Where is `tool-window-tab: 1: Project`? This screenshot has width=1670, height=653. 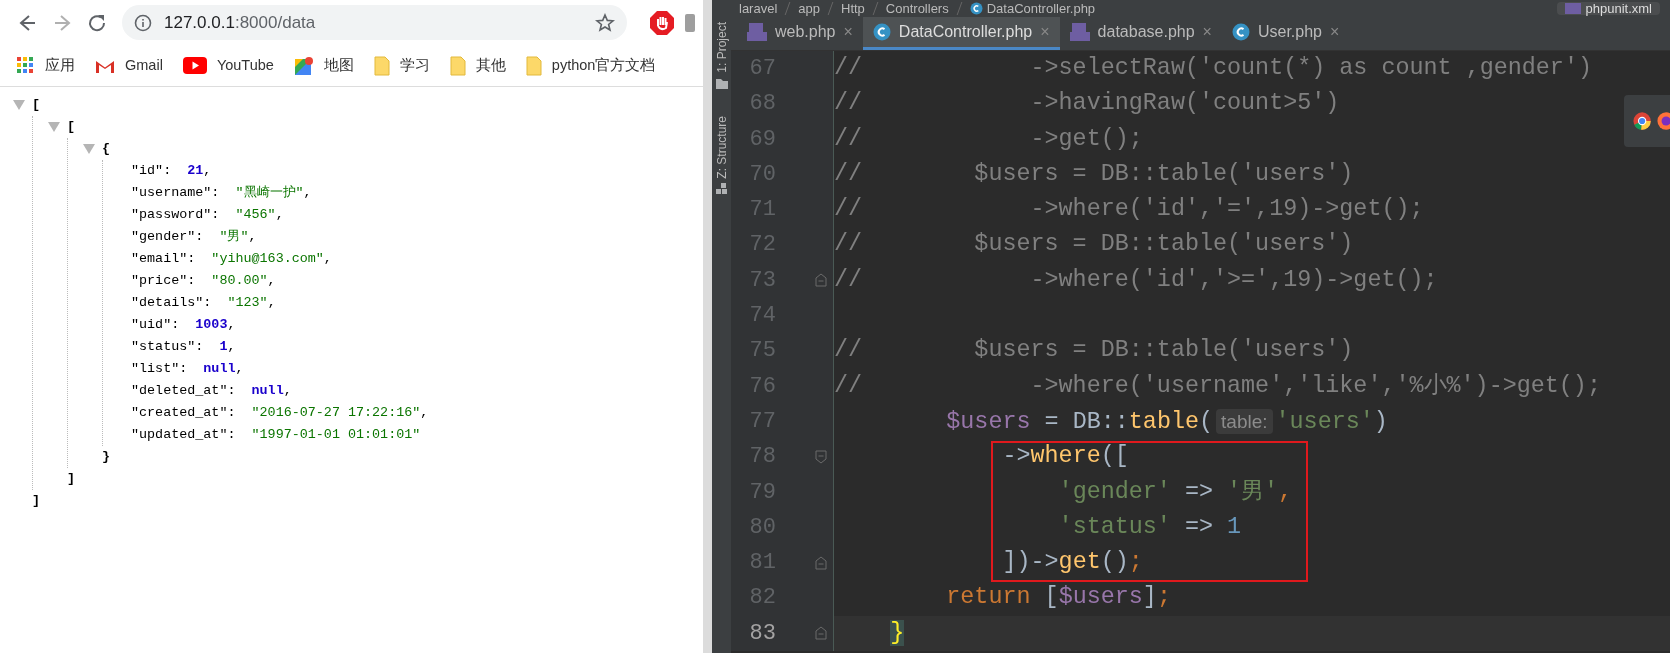
tool-window-tab: 1: Project is located at coordinates (721, 47).